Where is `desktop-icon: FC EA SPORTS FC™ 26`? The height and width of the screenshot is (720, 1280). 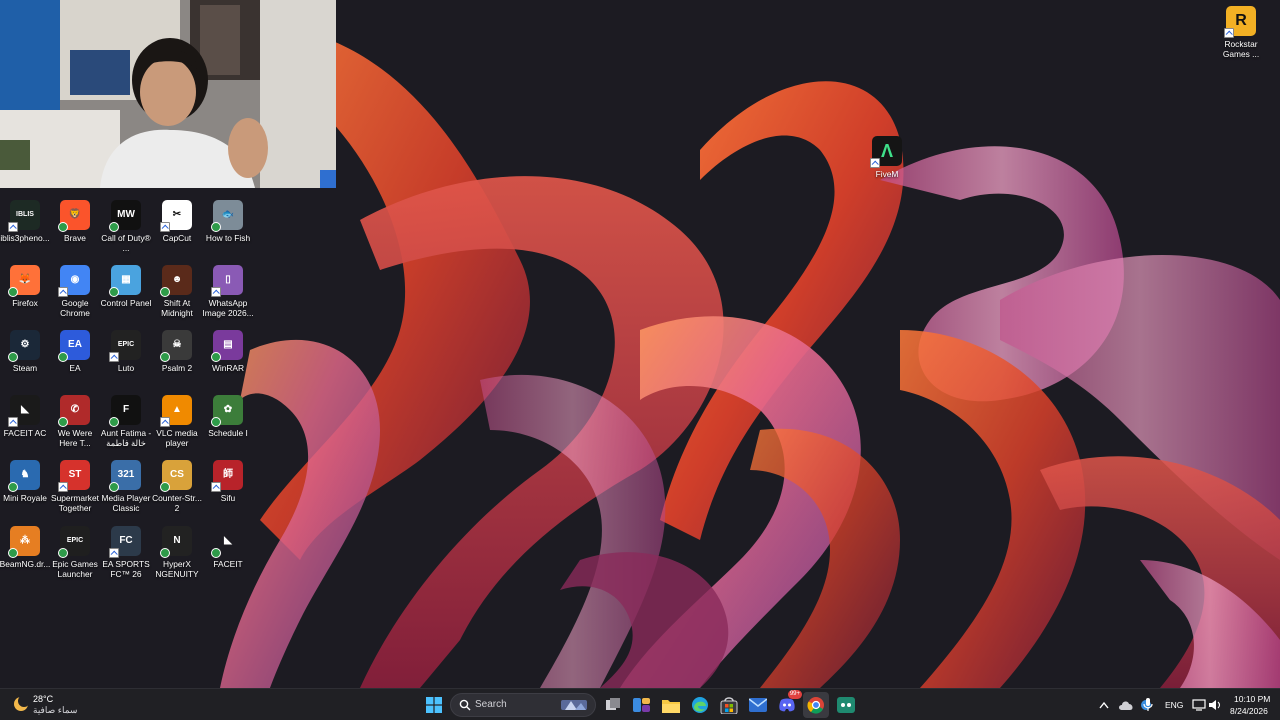 desktop-icon: FC EA SPORTS FC™ 26 is located at coordinates (126, 558).